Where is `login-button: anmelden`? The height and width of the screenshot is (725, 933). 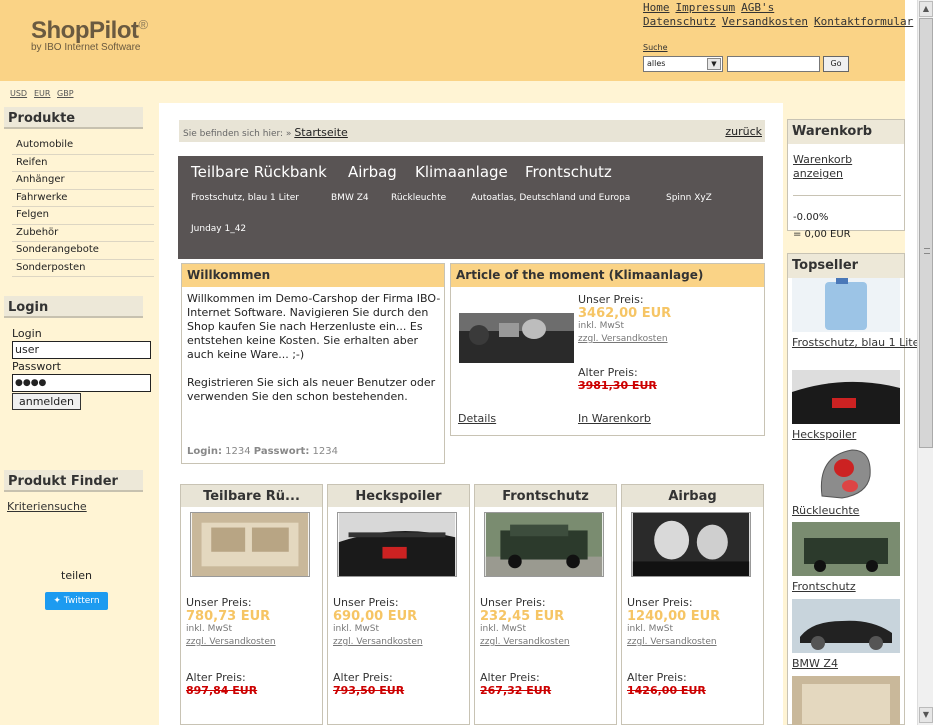
login-button: anmelden is located at coordinates (46, 401).